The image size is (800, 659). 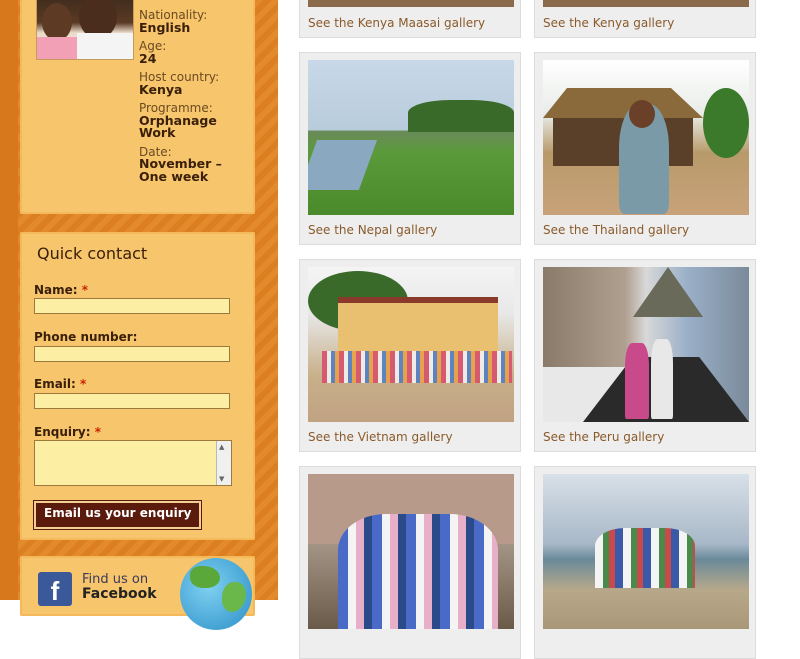 I want to click on gallery-card-group, so click(x=410, y=562).